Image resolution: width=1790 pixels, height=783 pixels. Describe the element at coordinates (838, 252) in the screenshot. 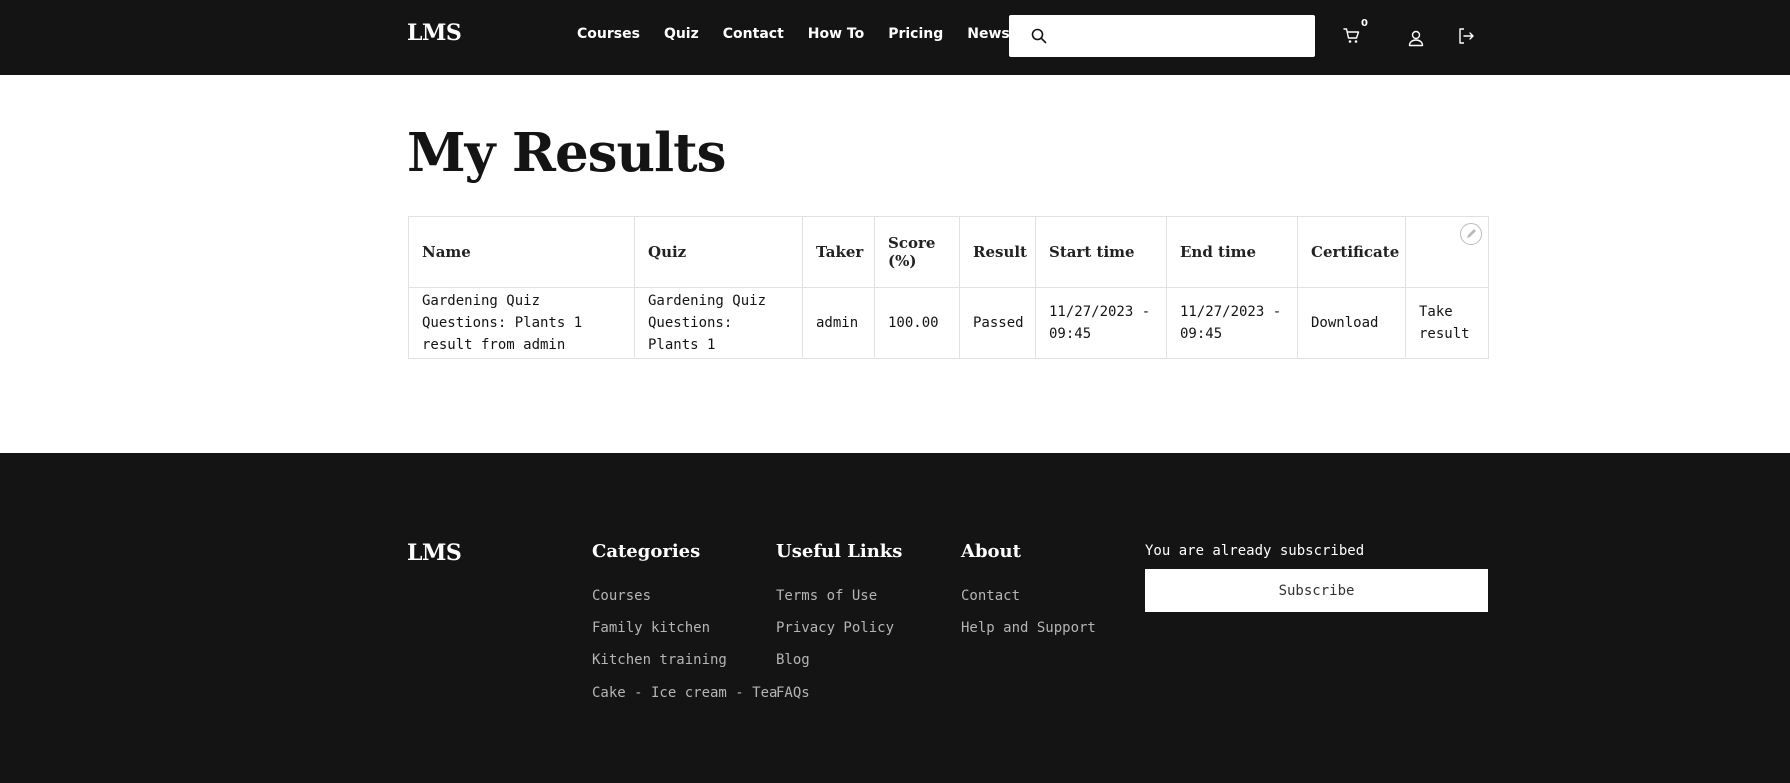

I see `col-header-taker: Taker` at that location.